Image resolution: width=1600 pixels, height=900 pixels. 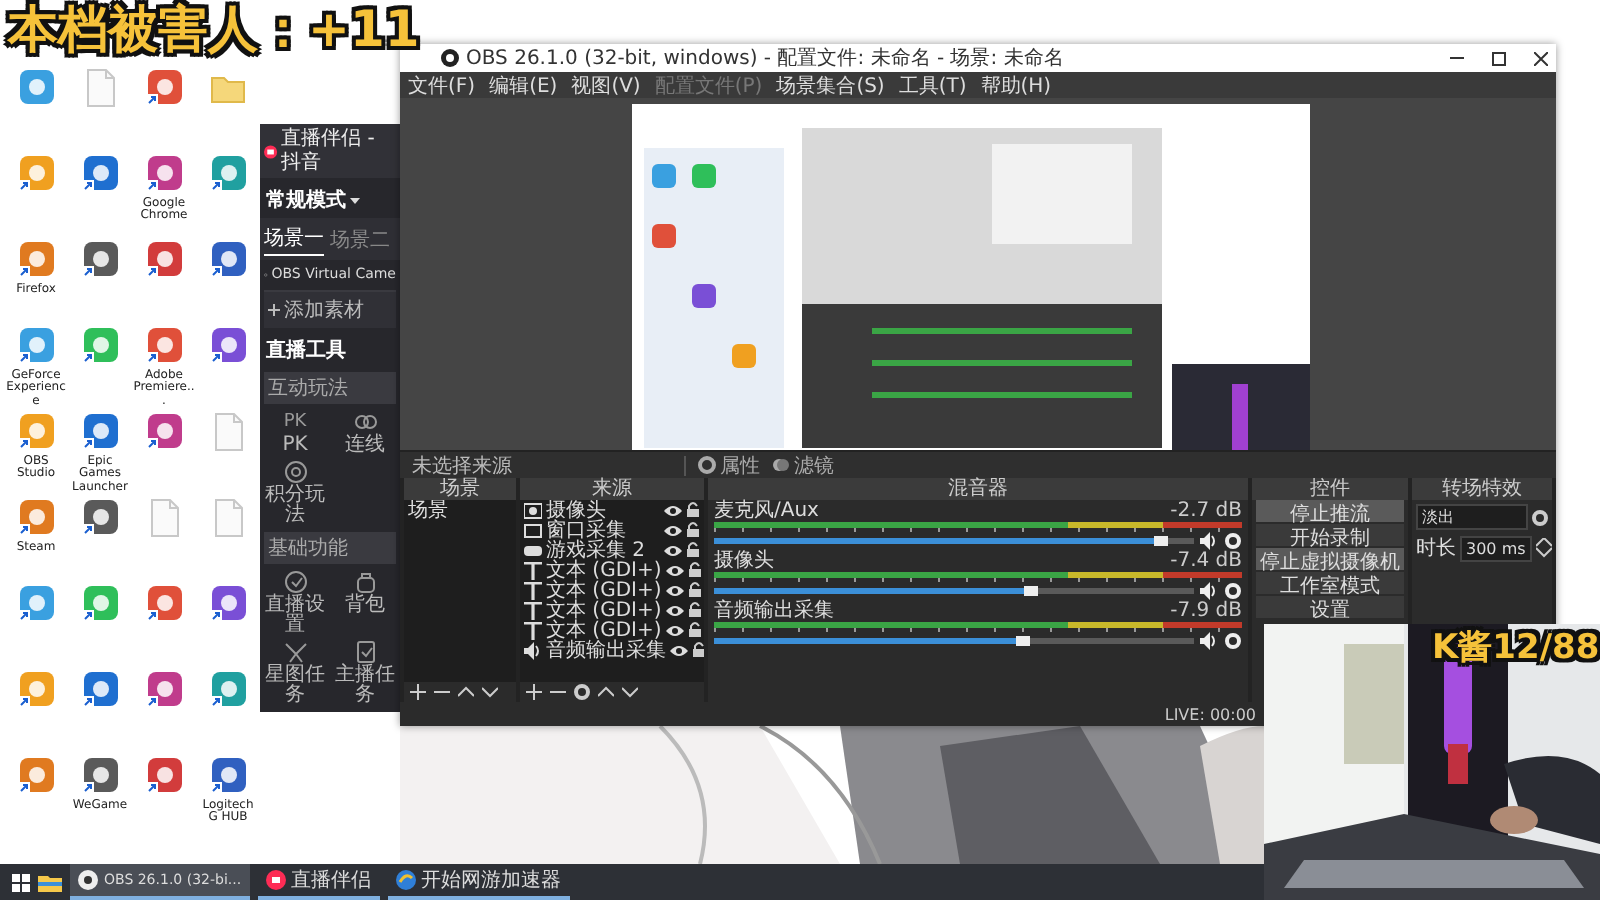 I want to click on transition-select: 淡出, so click(x=1472, y=517).